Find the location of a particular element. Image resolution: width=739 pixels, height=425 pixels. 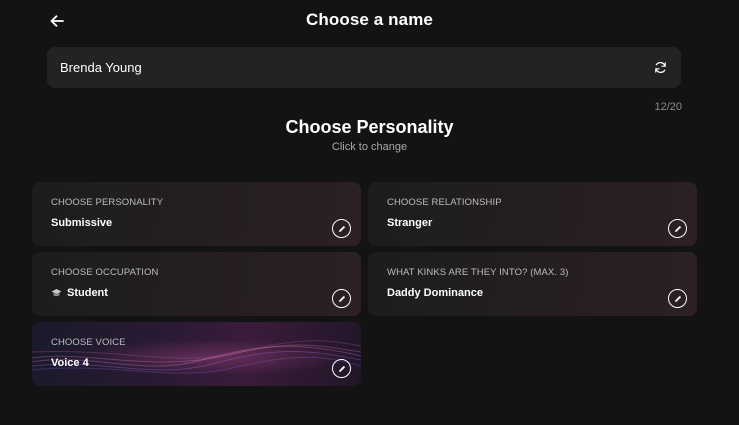

voice-label: CHOOSE VOICE is located at coordinates (88, 342).